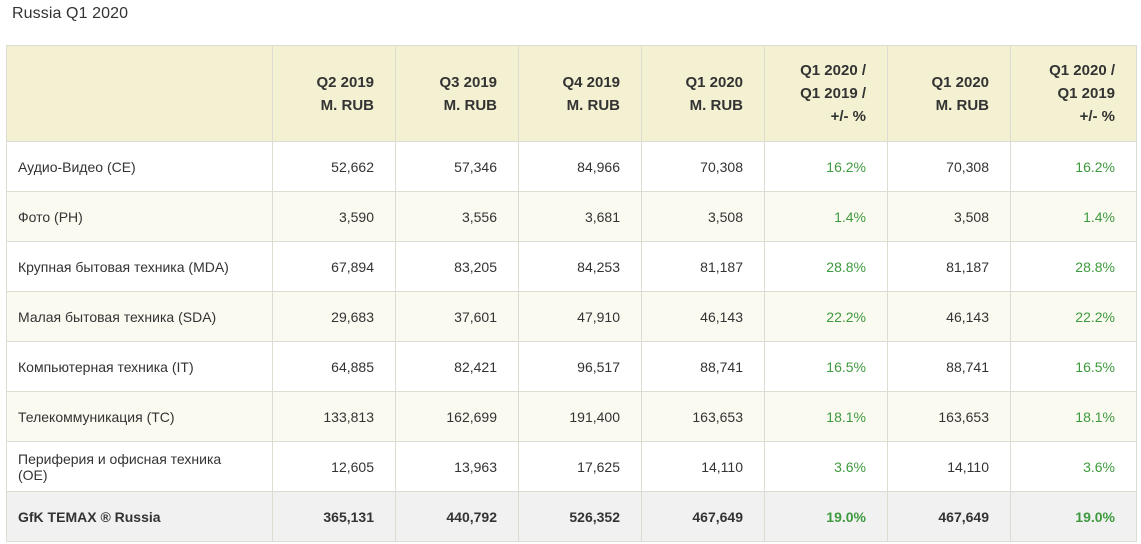  Describe the element at coordinates (580, 216) in the screenshot. I see `cell-value: 3,681` at that location.